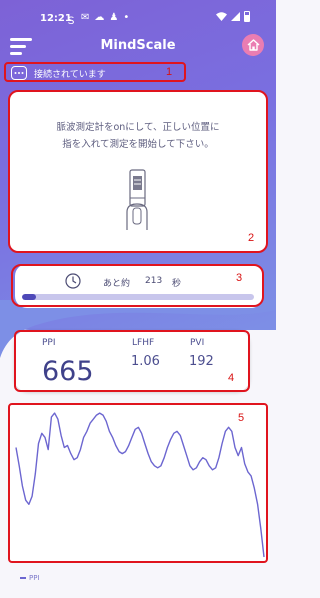 This screenshot has height=598, width=320. Describe the element at coordinates (23, 578) in the screenshot. I see `legend-swatch` at that location.